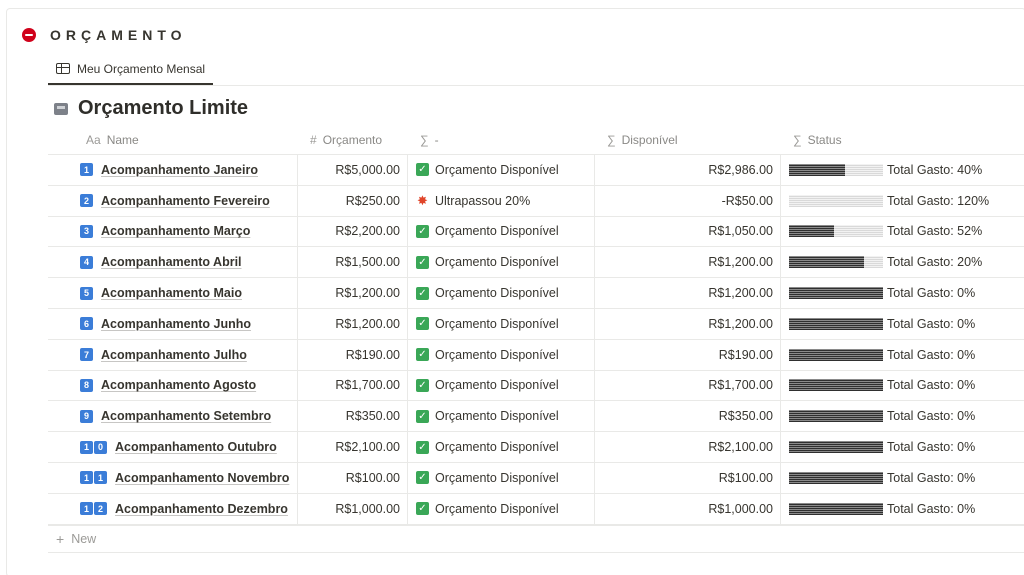  Describe the element at coordinates (173, 139) in the screenshot. I see `column-header-name: Aa Name` at that location.